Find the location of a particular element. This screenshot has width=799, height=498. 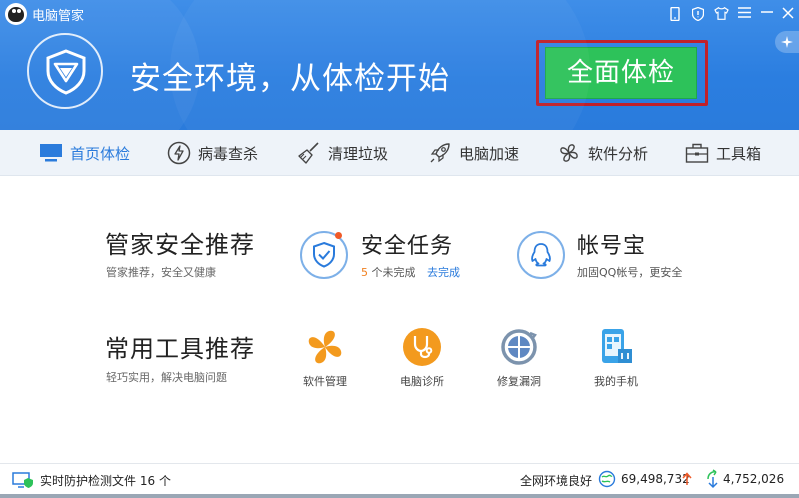

monitor-icon is located at coordinates (51, 153).